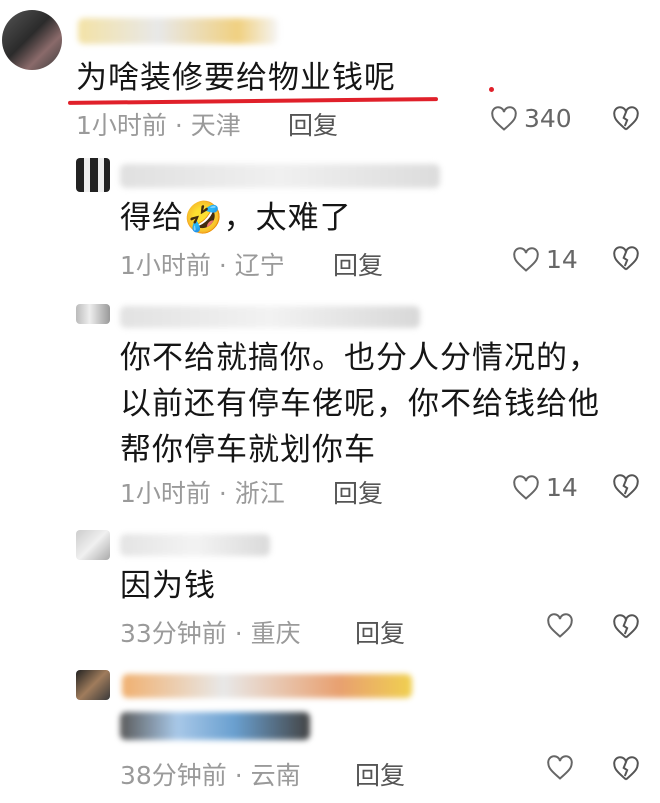 This screenshot has height=803, width=660. What do you see at coordinates (259, 493) in the screenshot?
I see `comment-location: 浙江` at bounding box center [259, 493].